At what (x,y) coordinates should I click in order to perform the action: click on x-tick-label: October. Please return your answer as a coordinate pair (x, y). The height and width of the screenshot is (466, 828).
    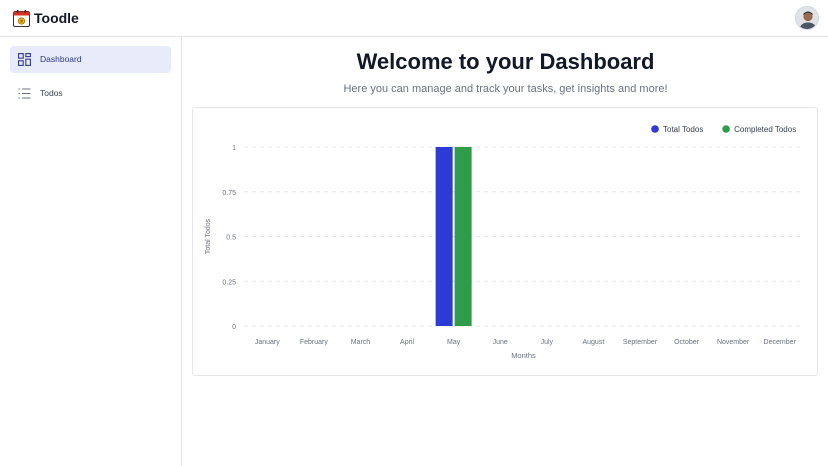
    Looking at the image, I should click on (687, 342).